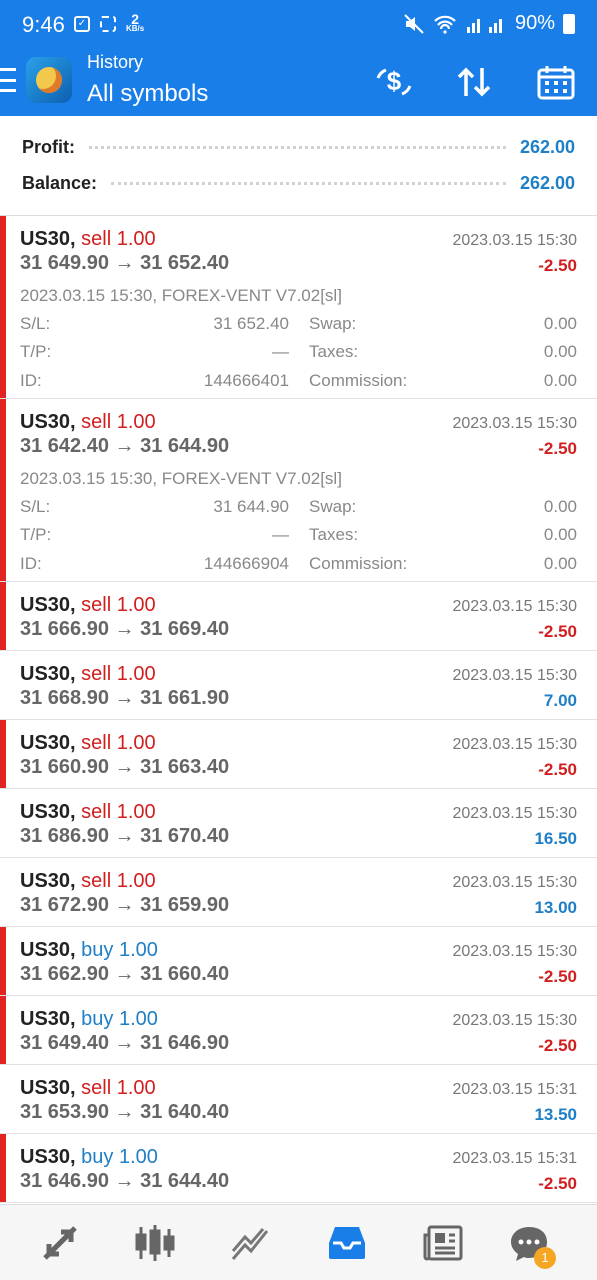  Describe the element at coordinates (394, 82) in the screenshot. I see `deposit-withdraw-icon: $` at that location.